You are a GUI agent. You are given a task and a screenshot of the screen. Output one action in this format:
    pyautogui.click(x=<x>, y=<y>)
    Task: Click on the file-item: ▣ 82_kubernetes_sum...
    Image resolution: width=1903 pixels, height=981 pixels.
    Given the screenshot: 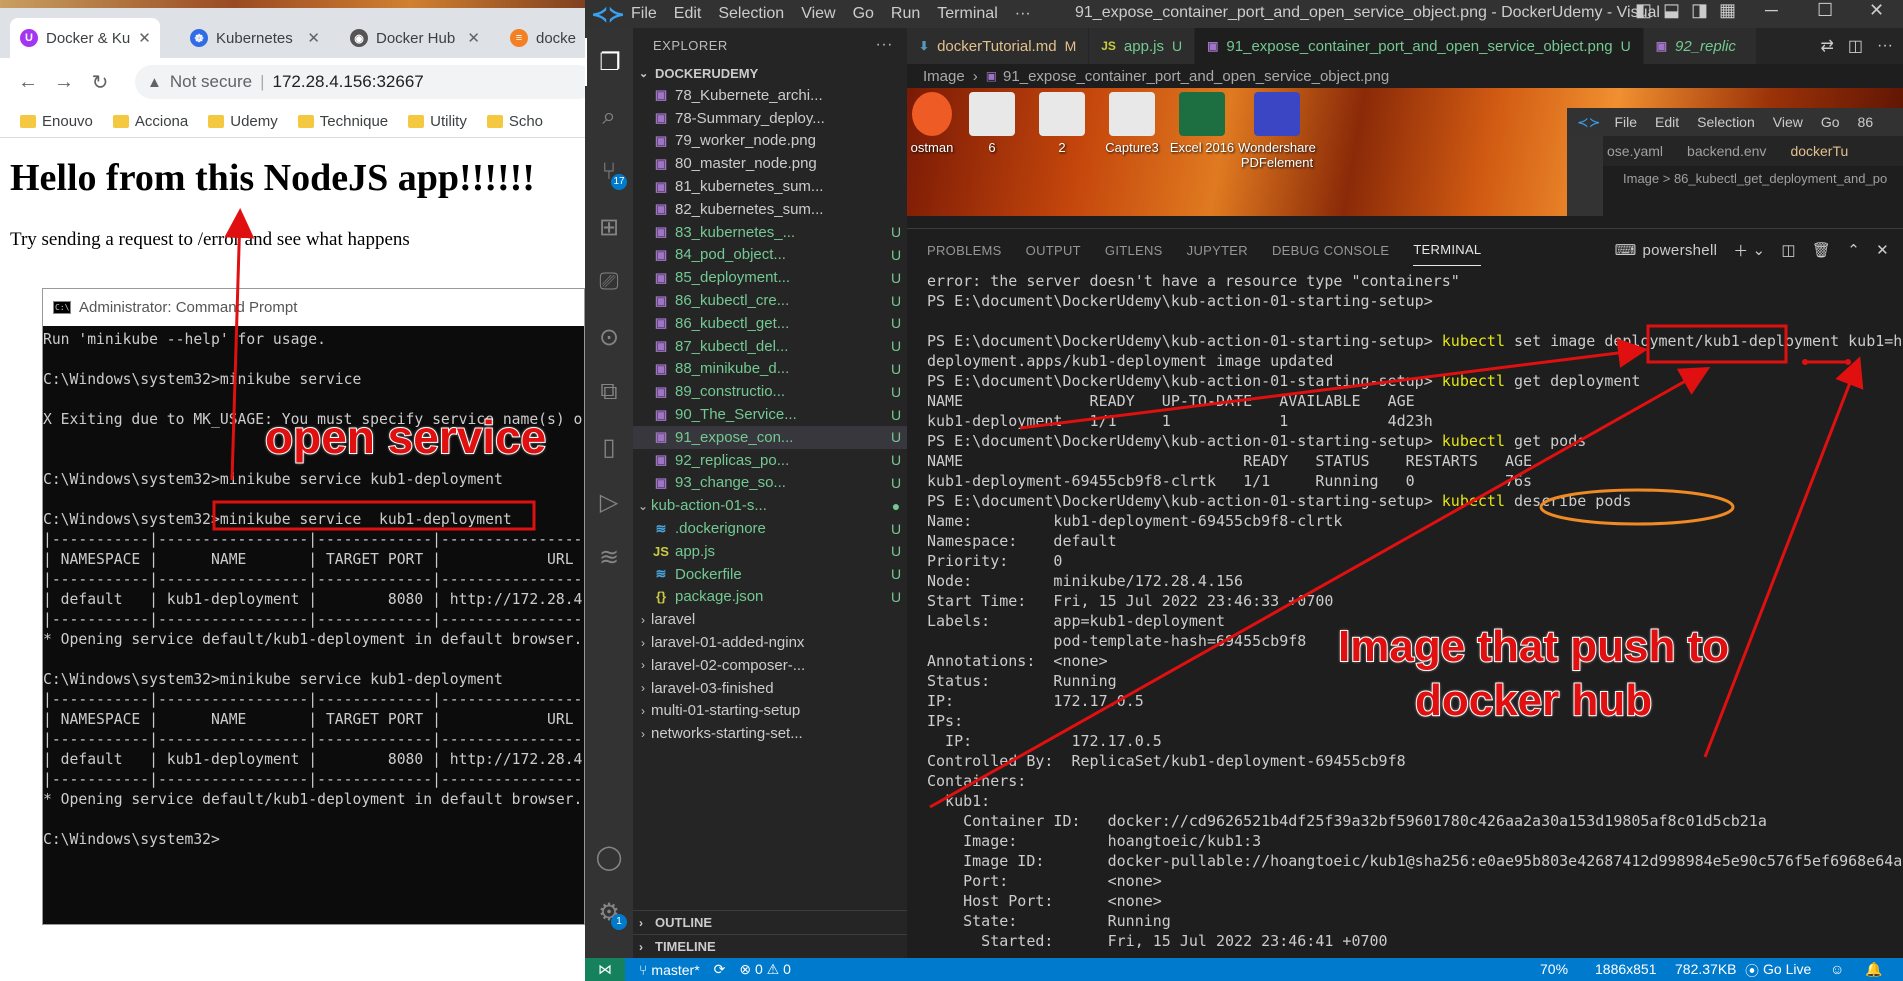 What is the action you would take?
    pyautogui.click(x=770, y=209)
    